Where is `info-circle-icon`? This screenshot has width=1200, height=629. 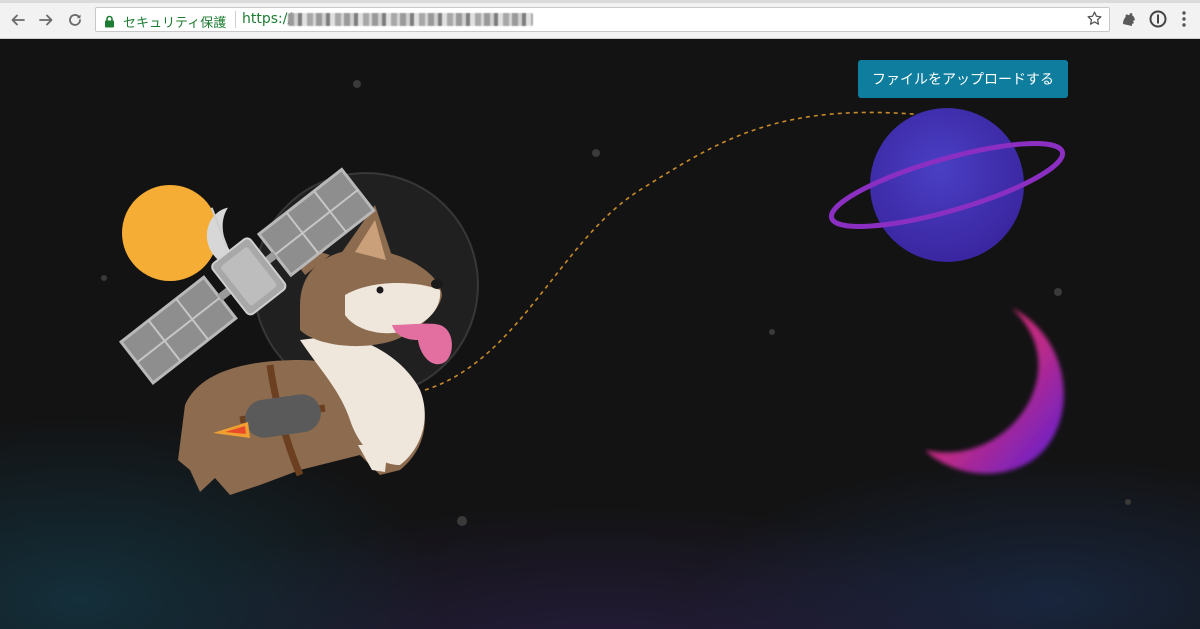 info-circle-icon is located at coordinates (1158, 21).